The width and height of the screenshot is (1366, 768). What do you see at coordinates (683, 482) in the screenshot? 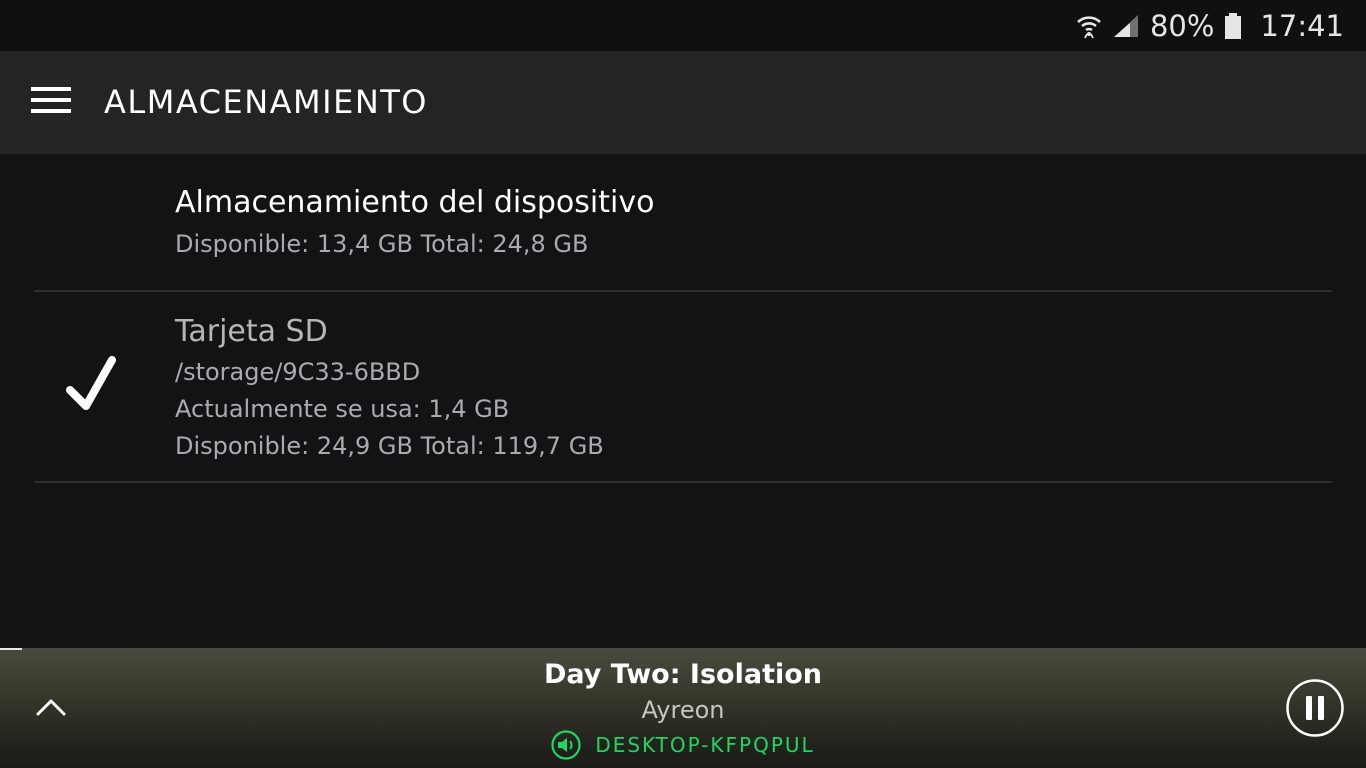
I see `divider` at bounding box center [683, 482].